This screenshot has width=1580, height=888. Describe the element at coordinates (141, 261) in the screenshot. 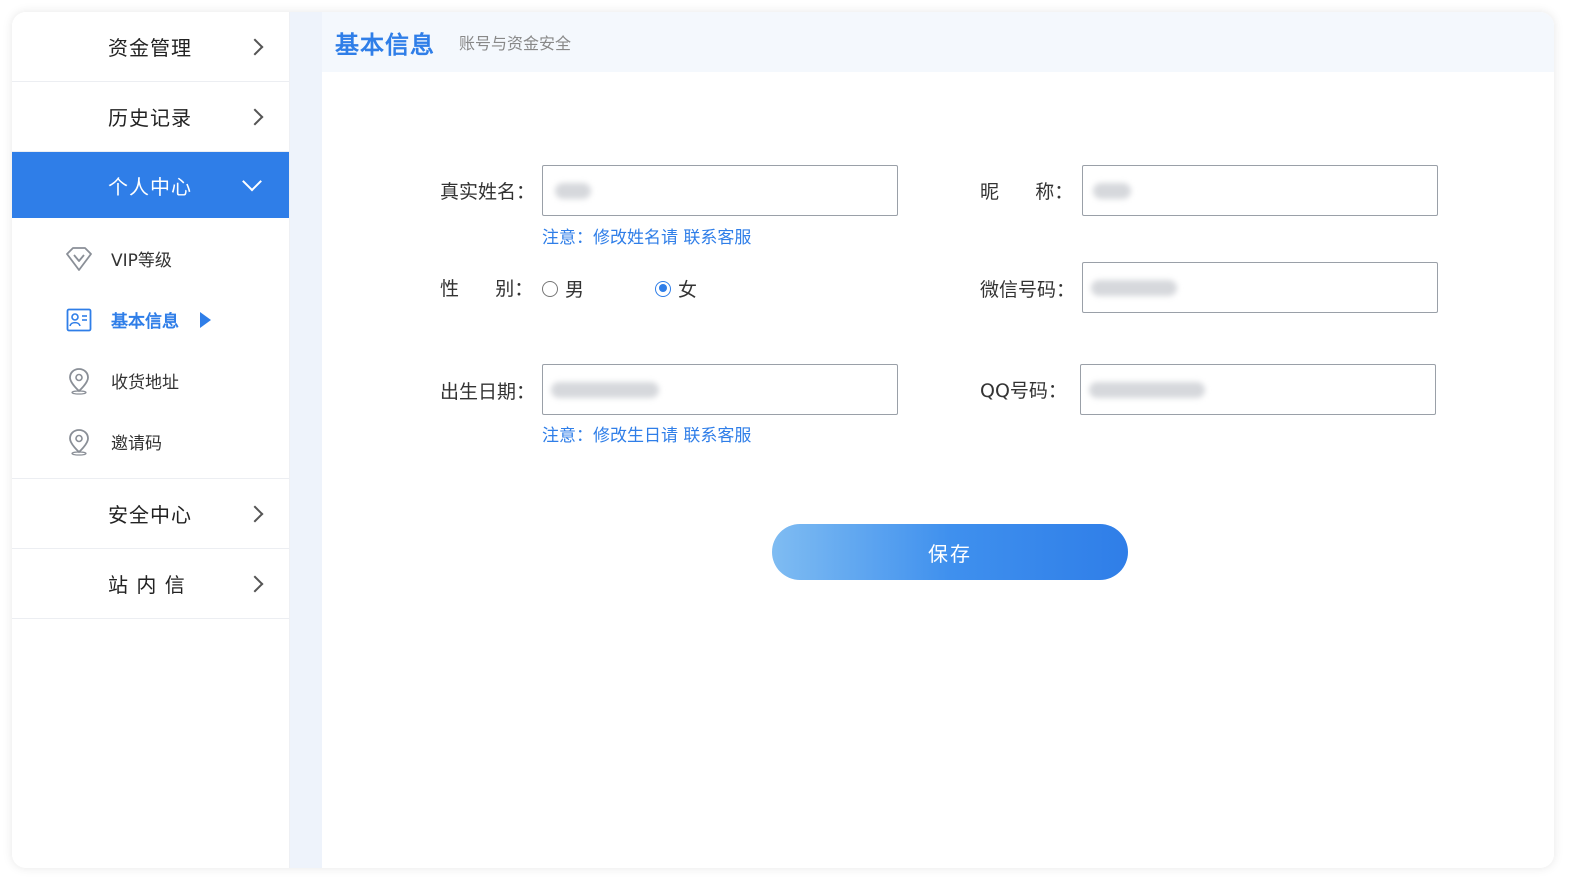

I see `sidebar-subitem-label: VIP等级` at that location.